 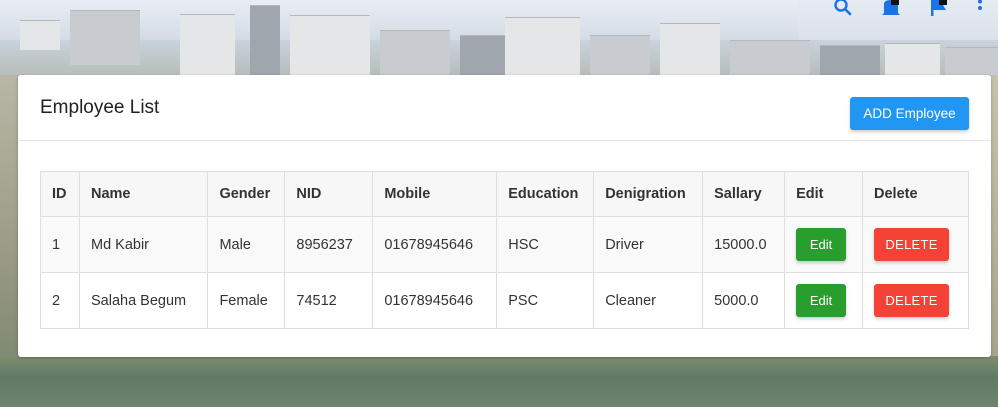 What do you see at coordinates (329, 244) in the screenshot?
I see `cell-nid: 8956237` at bounding box center [329, 244].